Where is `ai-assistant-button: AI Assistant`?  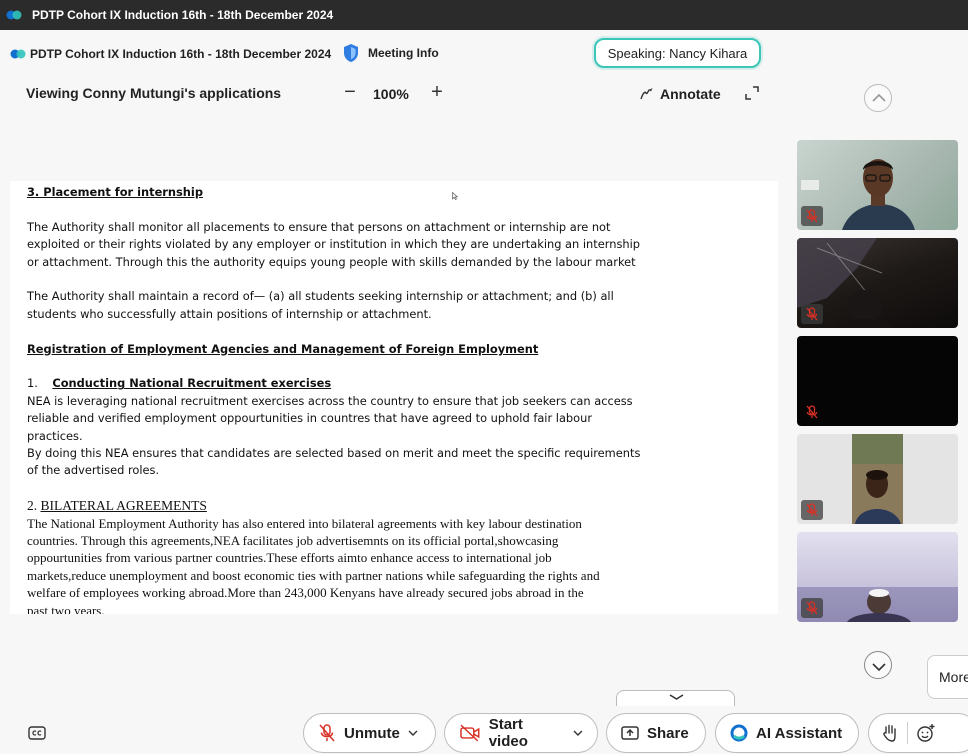
ai-assistant-button: AI Assistant is located at coordinates (787, 733).